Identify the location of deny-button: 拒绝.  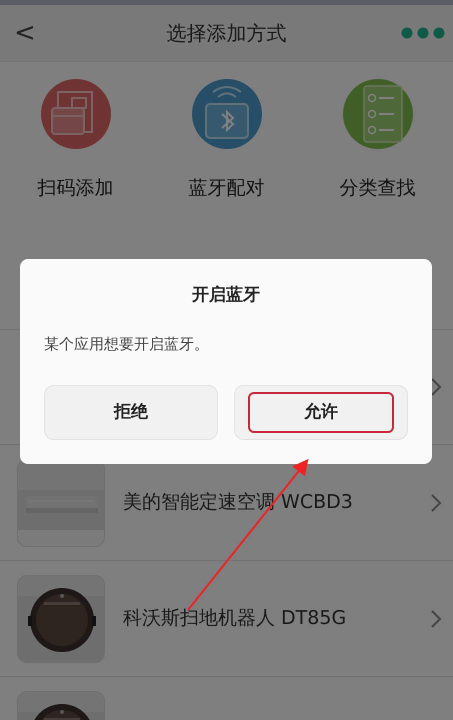
(131, 412).